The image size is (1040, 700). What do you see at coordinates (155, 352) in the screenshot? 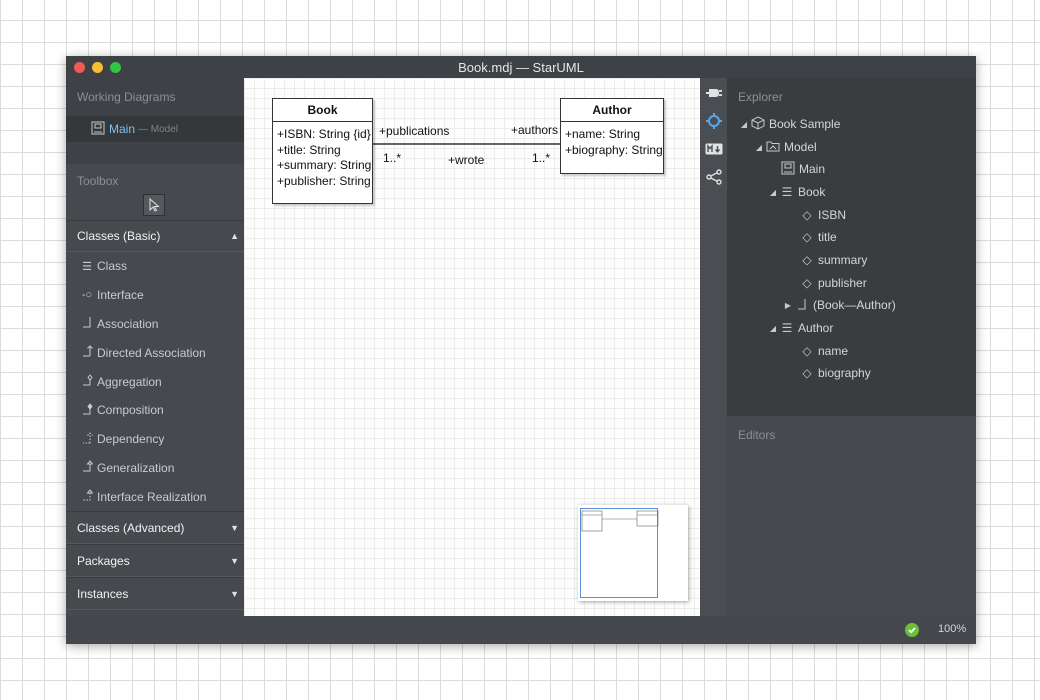
I see `tool-directed-association: Directed Association` at bounding box center [155, 352].